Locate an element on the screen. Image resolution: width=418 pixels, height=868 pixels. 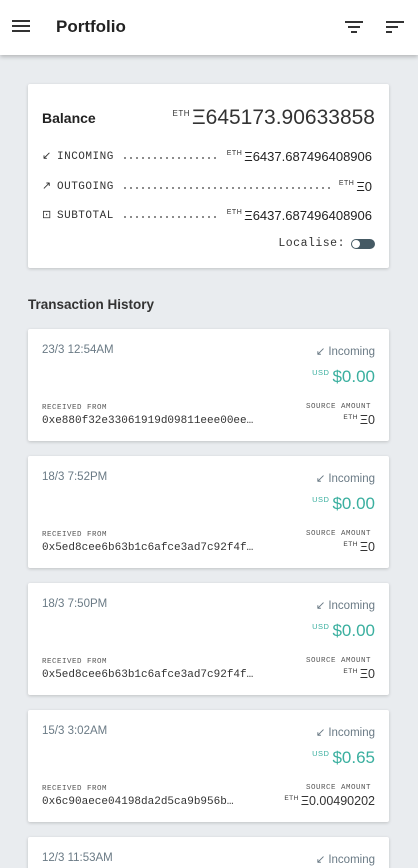
transaction-history-title: Transaction History is located at coordinates (91, 304).